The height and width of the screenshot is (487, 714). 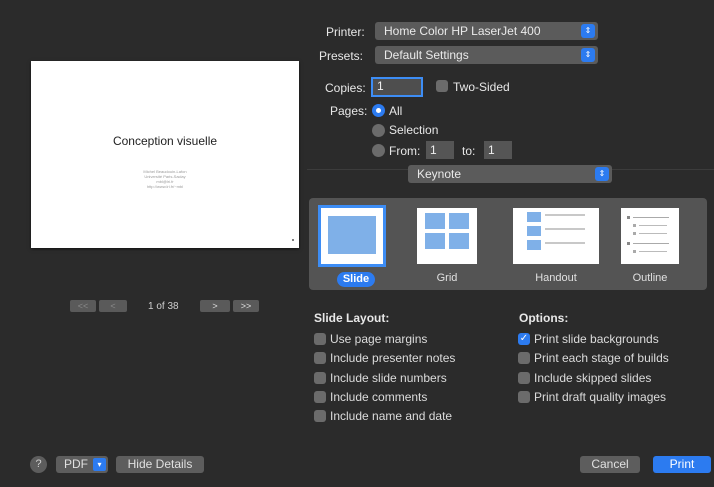 What do you see at coordinates (320, 358) in the screenshot?
I see `include-presenter-notes-checkbox` at bounding box center [320, 358].